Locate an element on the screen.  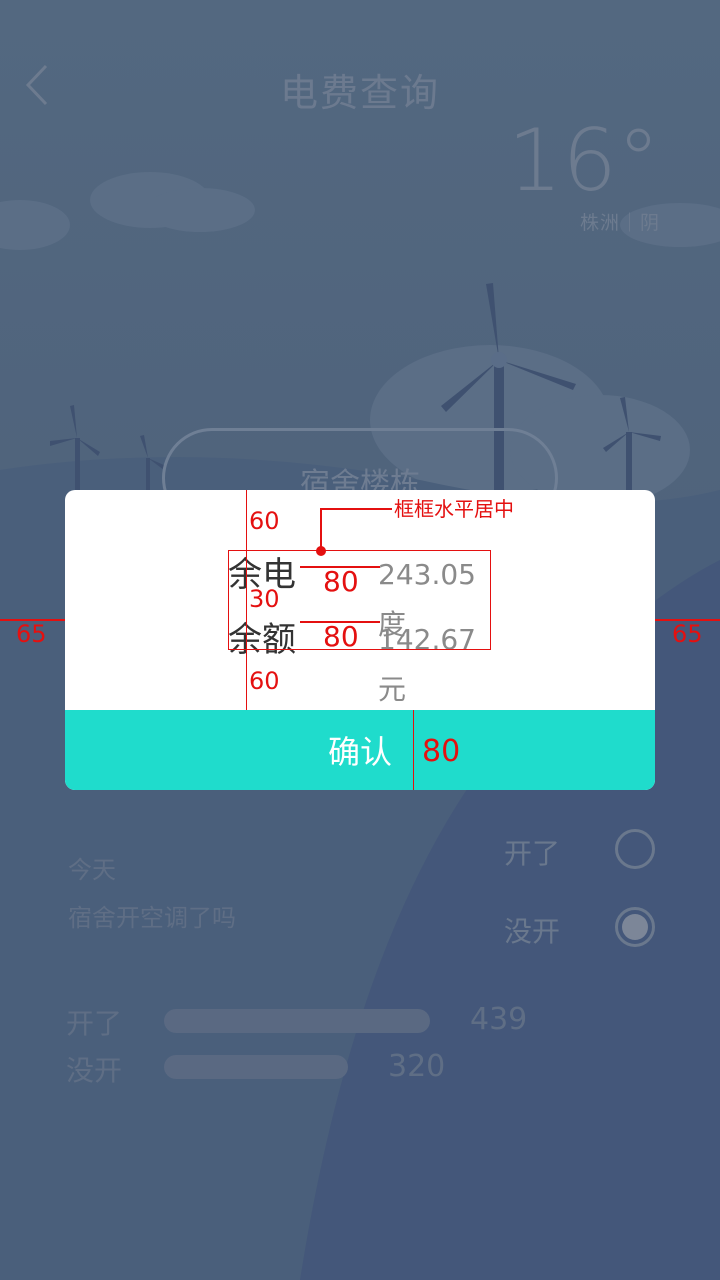
weather-widget: 16° 株洲｜阴 is located at coordinates (584, 176).